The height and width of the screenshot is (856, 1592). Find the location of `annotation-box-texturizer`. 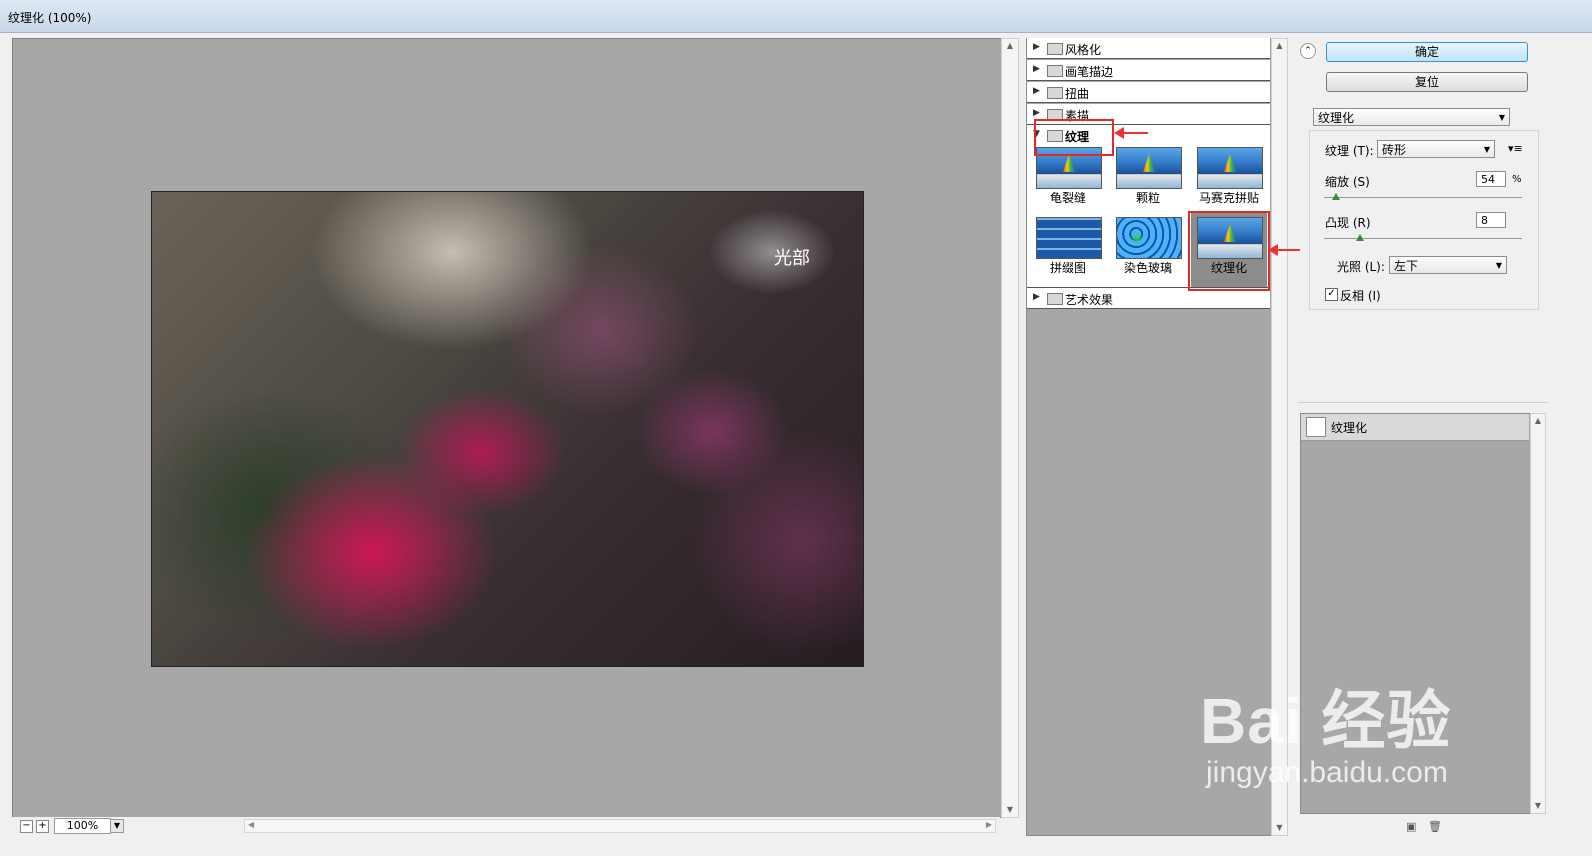

annotation-box-texturizer is located at coordinates (1229, 251).